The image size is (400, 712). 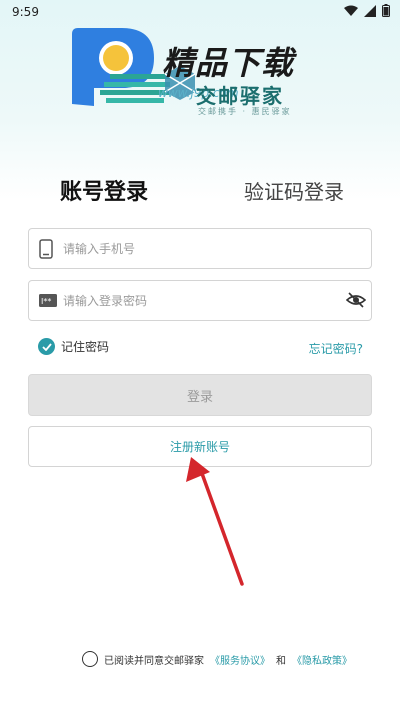 I want to click on forgot-password-link: 忘记密码?, so click(x=336, y=348).